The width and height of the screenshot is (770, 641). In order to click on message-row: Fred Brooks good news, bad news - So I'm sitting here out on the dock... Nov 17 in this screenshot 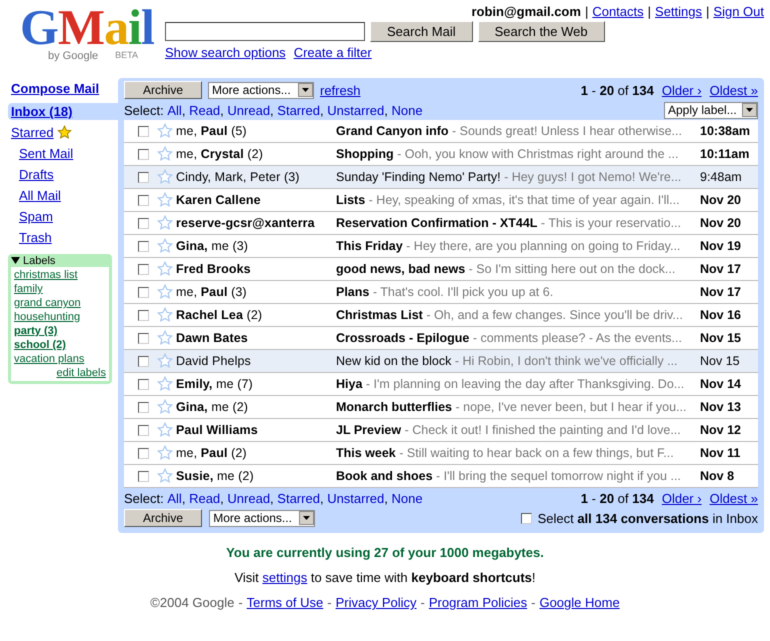, I will do `click(441, 269)`.